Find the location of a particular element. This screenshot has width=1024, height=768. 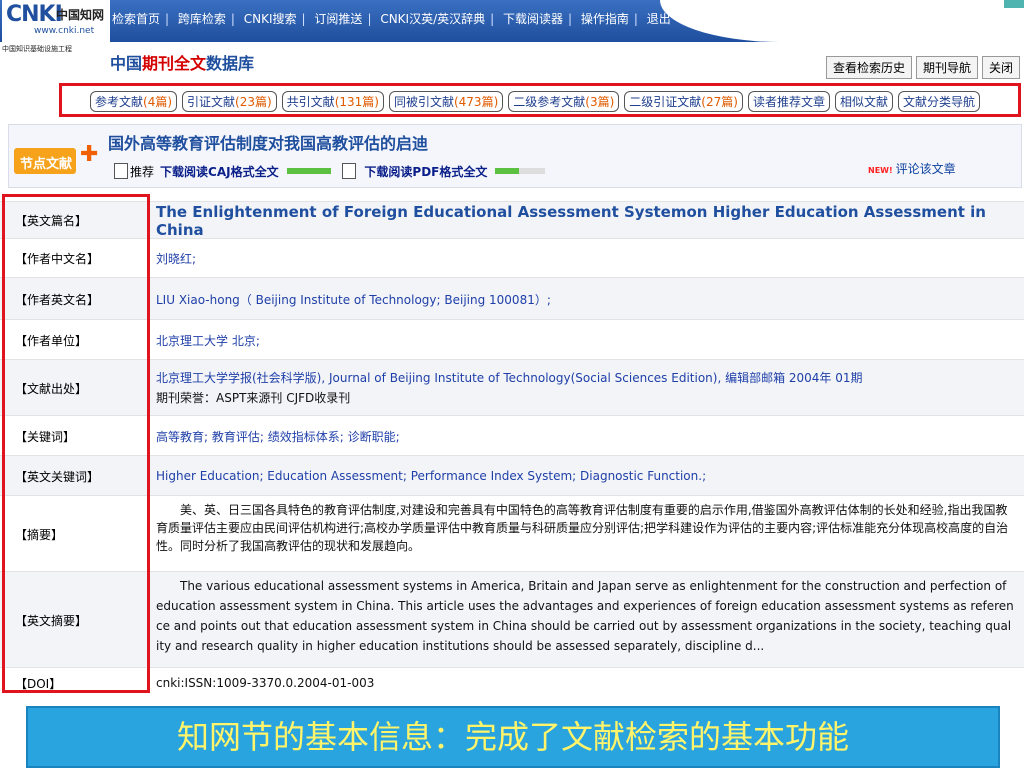

cross-icon: ✚ is located at coordinates (89, 154).